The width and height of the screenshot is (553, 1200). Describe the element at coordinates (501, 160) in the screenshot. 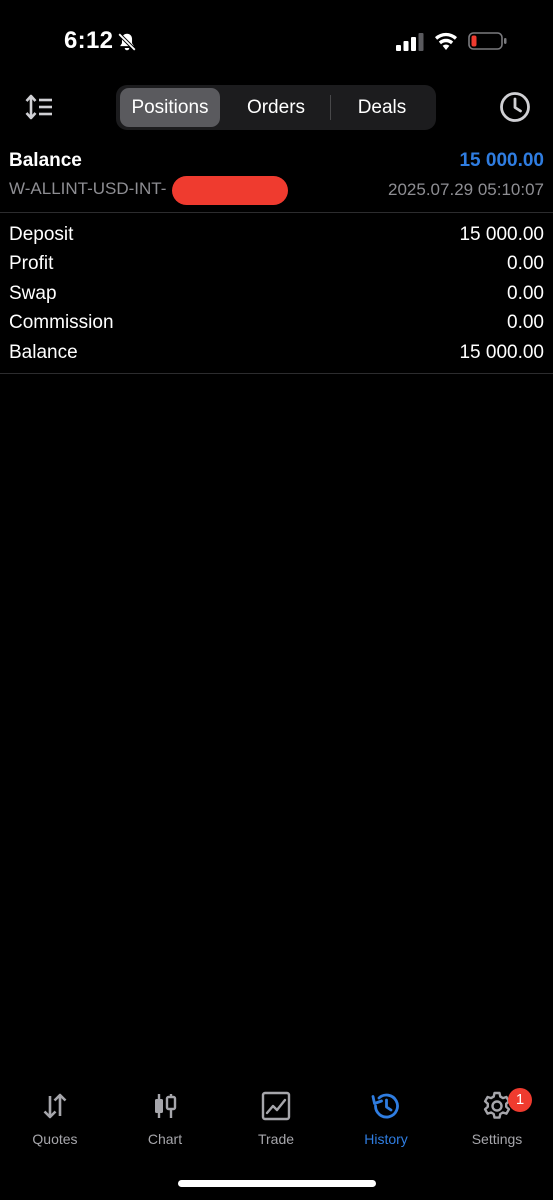

I see `balance-amount: 15 000.00` at that location.